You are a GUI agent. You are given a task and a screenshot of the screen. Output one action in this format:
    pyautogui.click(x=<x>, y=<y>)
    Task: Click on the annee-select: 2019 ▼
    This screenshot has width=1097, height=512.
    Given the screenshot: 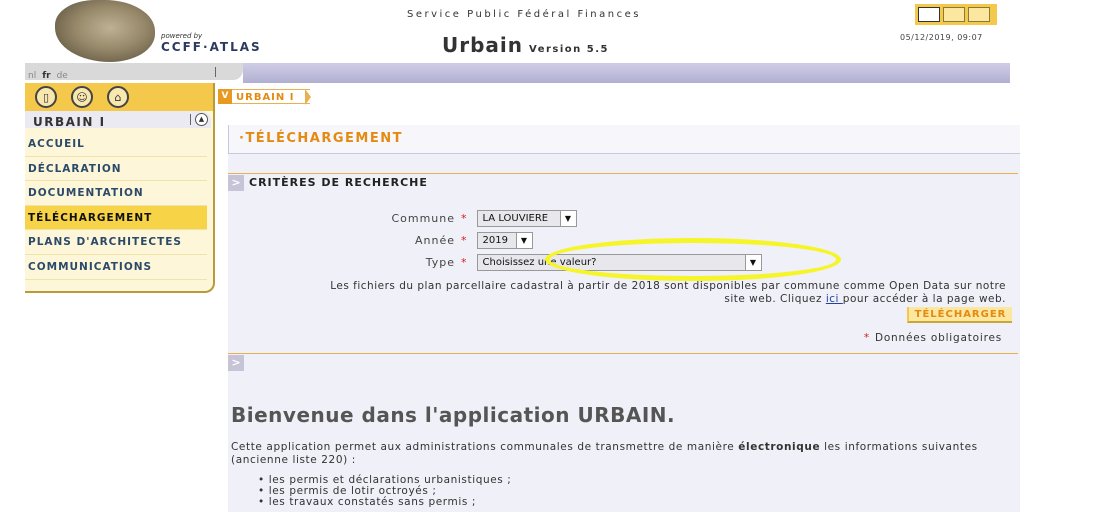 What is the action you would take?
    pyautogui.click(x=504, y=240)
    